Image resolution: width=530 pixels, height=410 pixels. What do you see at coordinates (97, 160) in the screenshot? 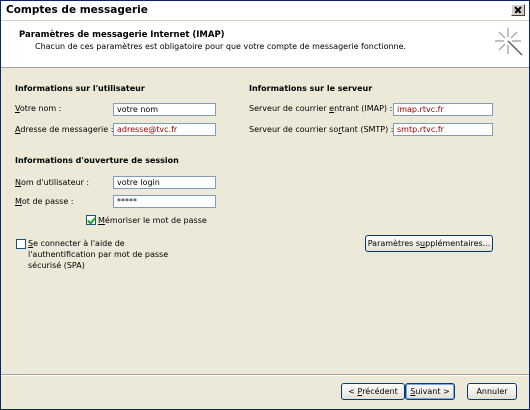
I see `login-info-title: Informations d'ouverture de session` at bounding box center [97, 160].